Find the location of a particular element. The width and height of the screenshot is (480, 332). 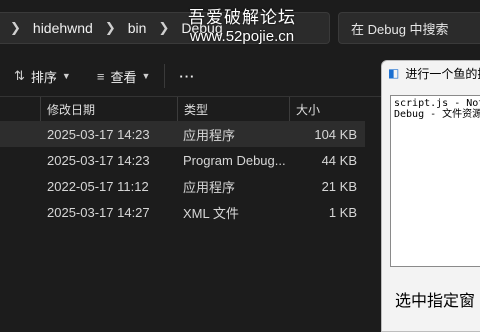

view-button: ≡ 查看 ▼ is located at coordinates (125, 76).